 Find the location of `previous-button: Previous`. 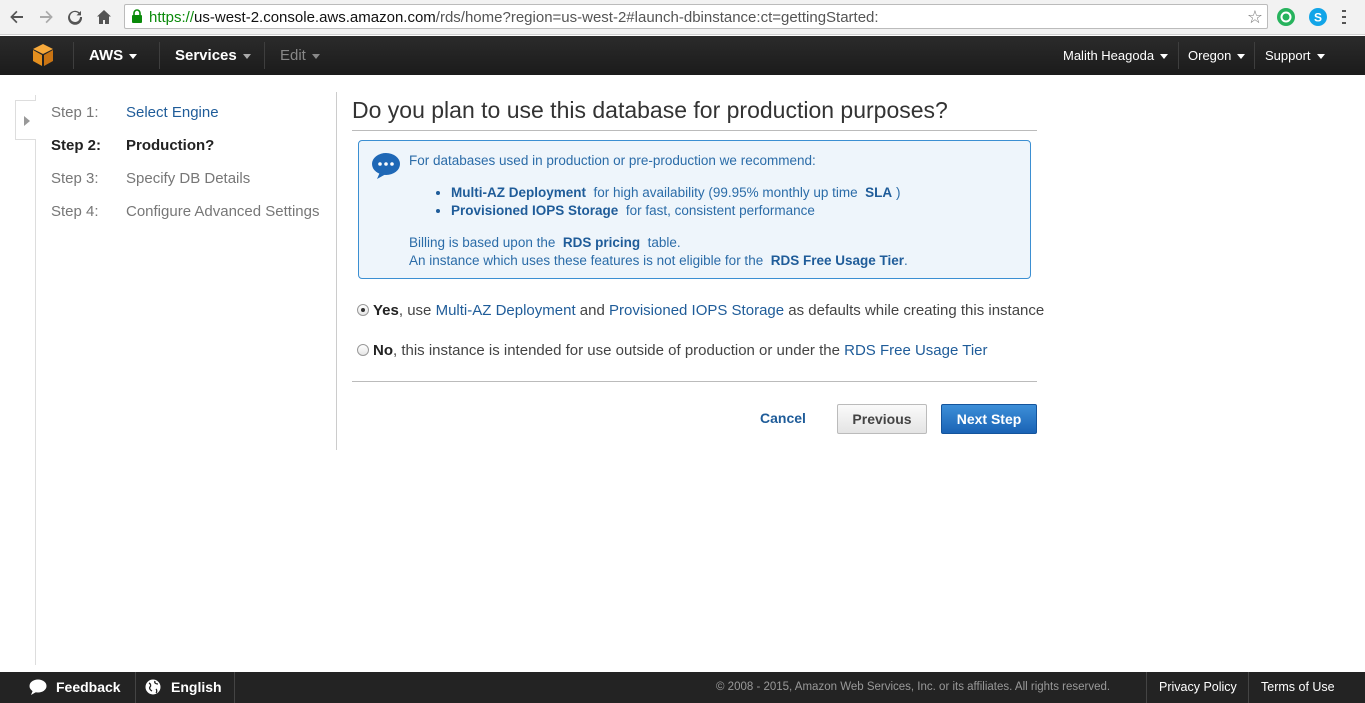

previous-button: Previous is located at coordinates (882, 419).